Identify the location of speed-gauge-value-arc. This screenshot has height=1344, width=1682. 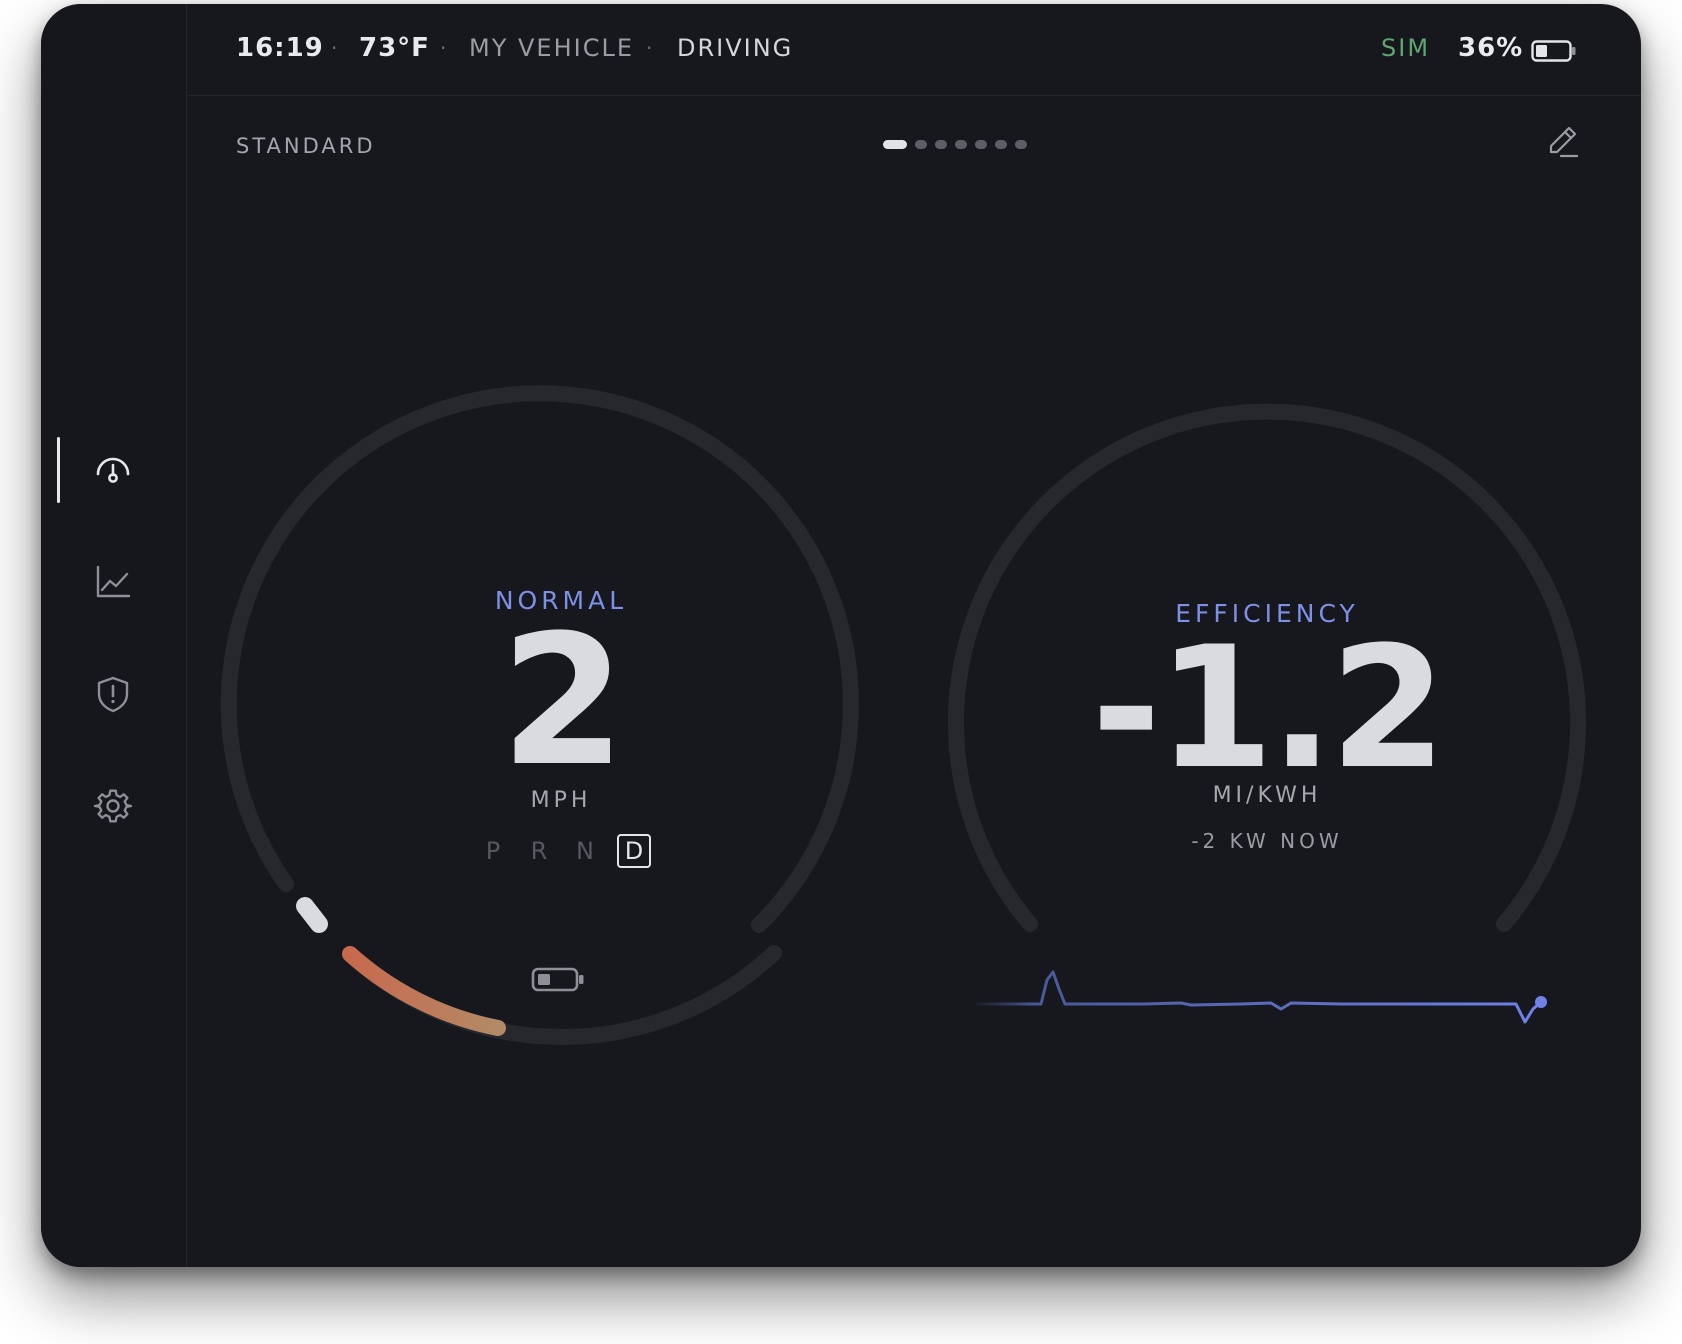
(424, 991).